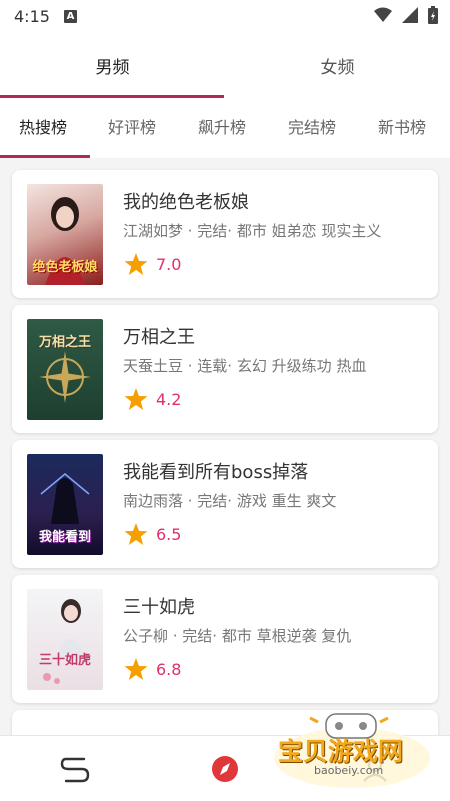 This screenshot has width=450, height=801. Describe the element at coordinates (341, 751) in the screenshot. I see `watermark-title: 宝贝游戏网` at that location.